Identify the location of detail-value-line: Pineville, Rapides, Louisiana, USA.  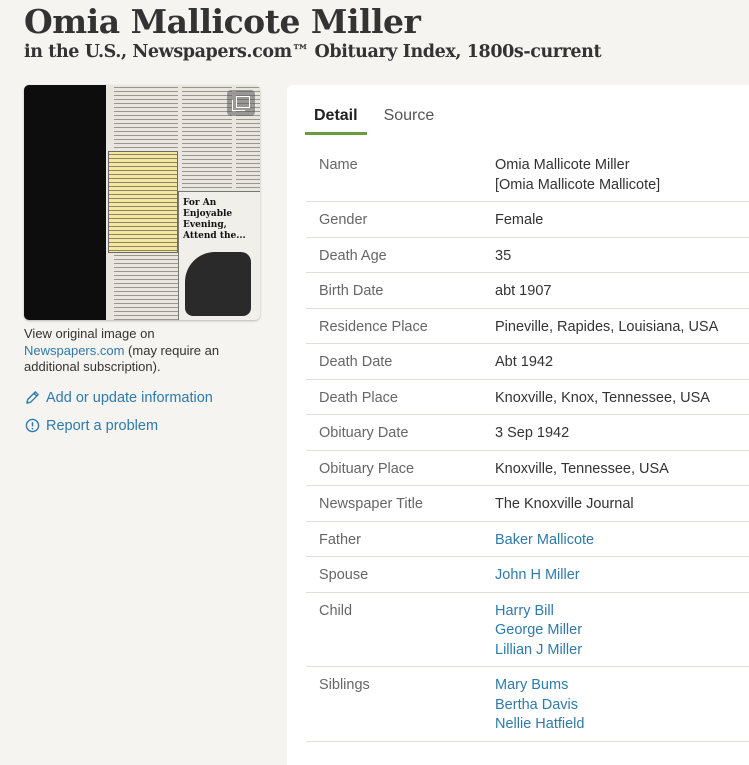
(607, 326).